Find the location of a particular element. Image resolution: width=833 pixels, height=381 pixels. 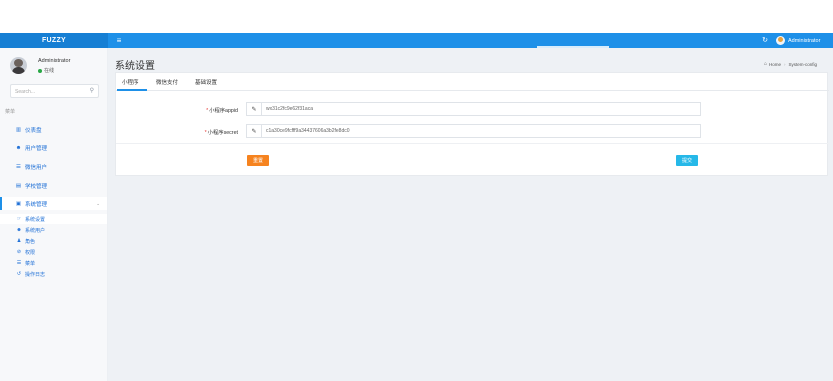

home-icon: ⌂ is located at coordinates (765, 64).